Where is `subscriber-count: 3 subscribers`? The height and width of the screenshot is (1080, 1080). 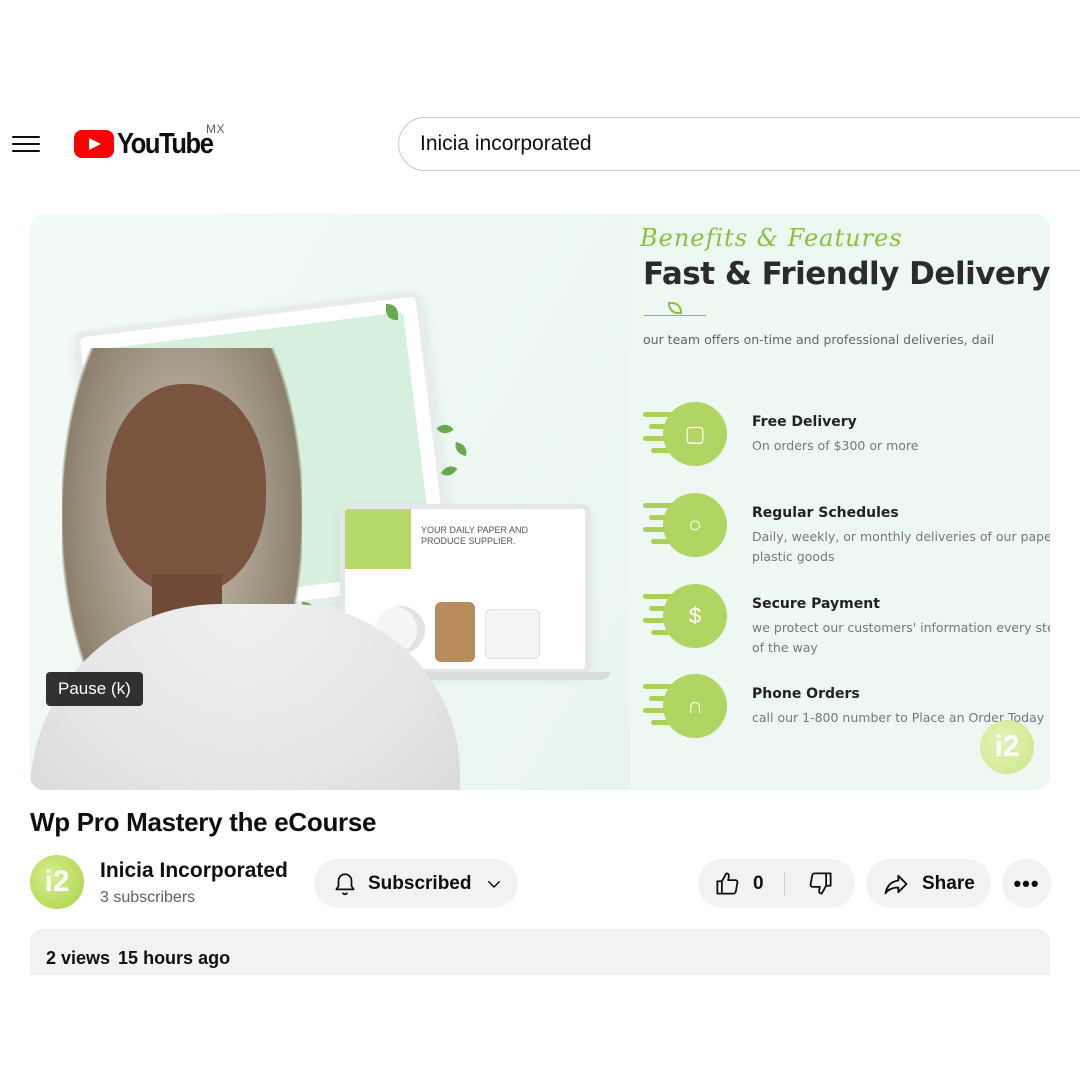 subscriber-count: 3 subscribers is located at coordinates (148, 897).